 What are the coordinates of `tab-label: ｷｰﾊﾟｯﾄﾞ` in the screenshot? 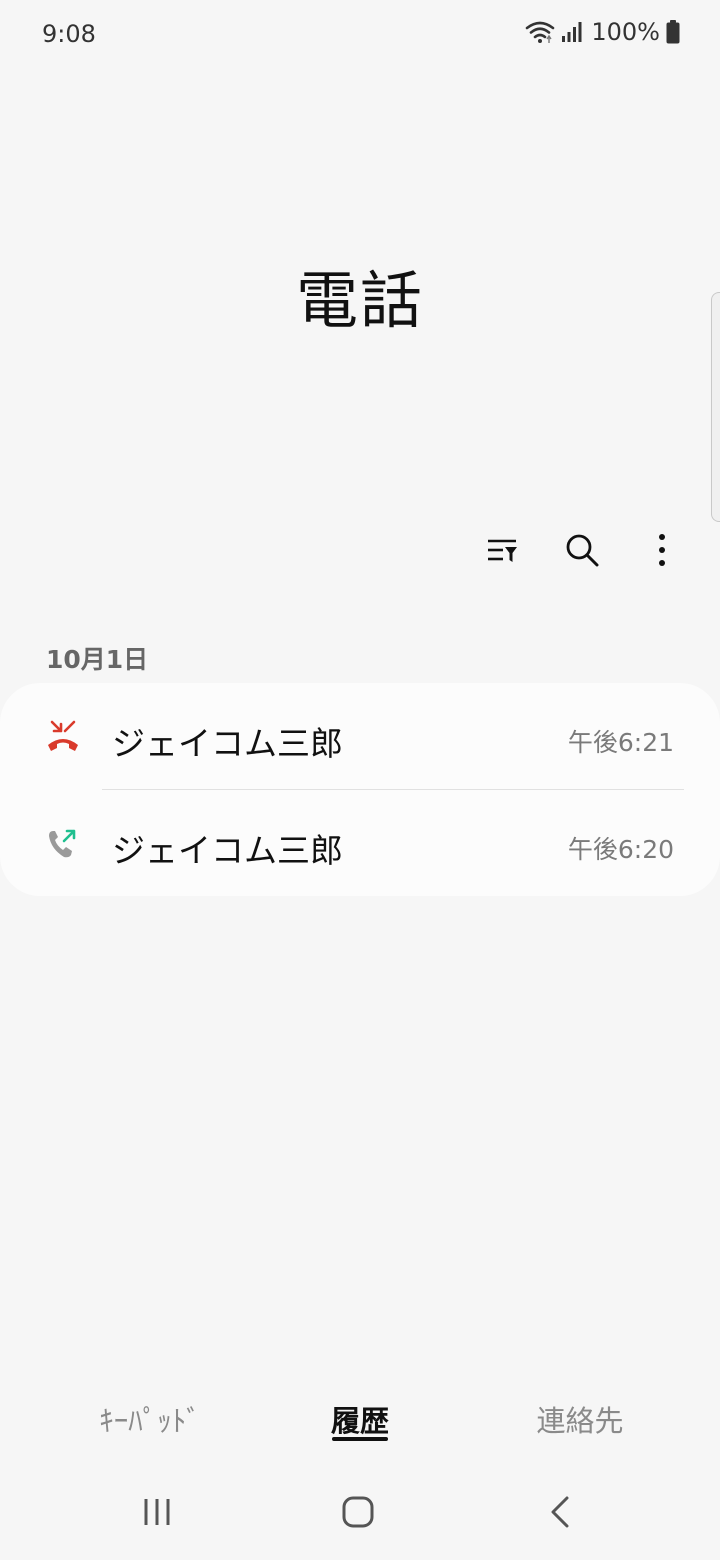 It's located at (150, 1421).